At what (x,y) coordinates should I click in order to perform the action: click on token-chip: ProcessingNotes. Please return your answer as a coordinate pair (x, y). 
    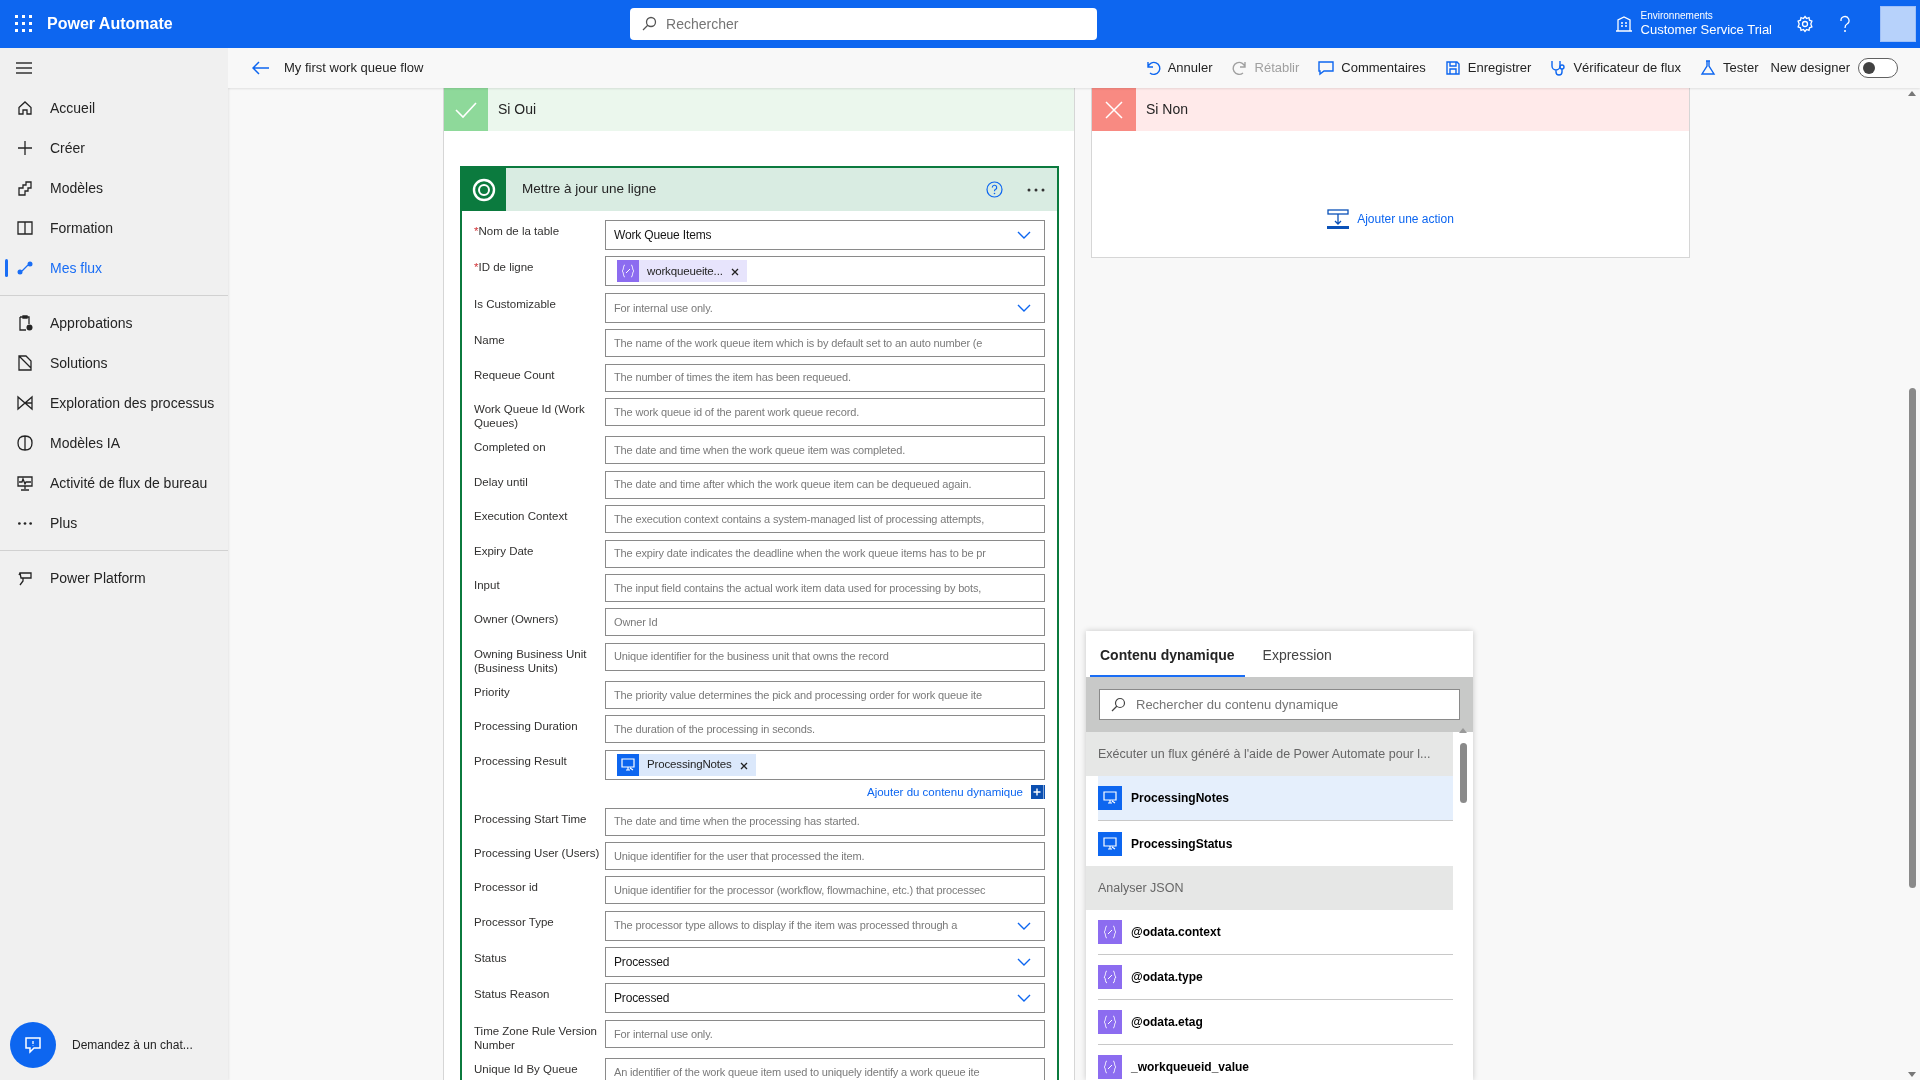
    Looking at the image, I should click on (686, 764).